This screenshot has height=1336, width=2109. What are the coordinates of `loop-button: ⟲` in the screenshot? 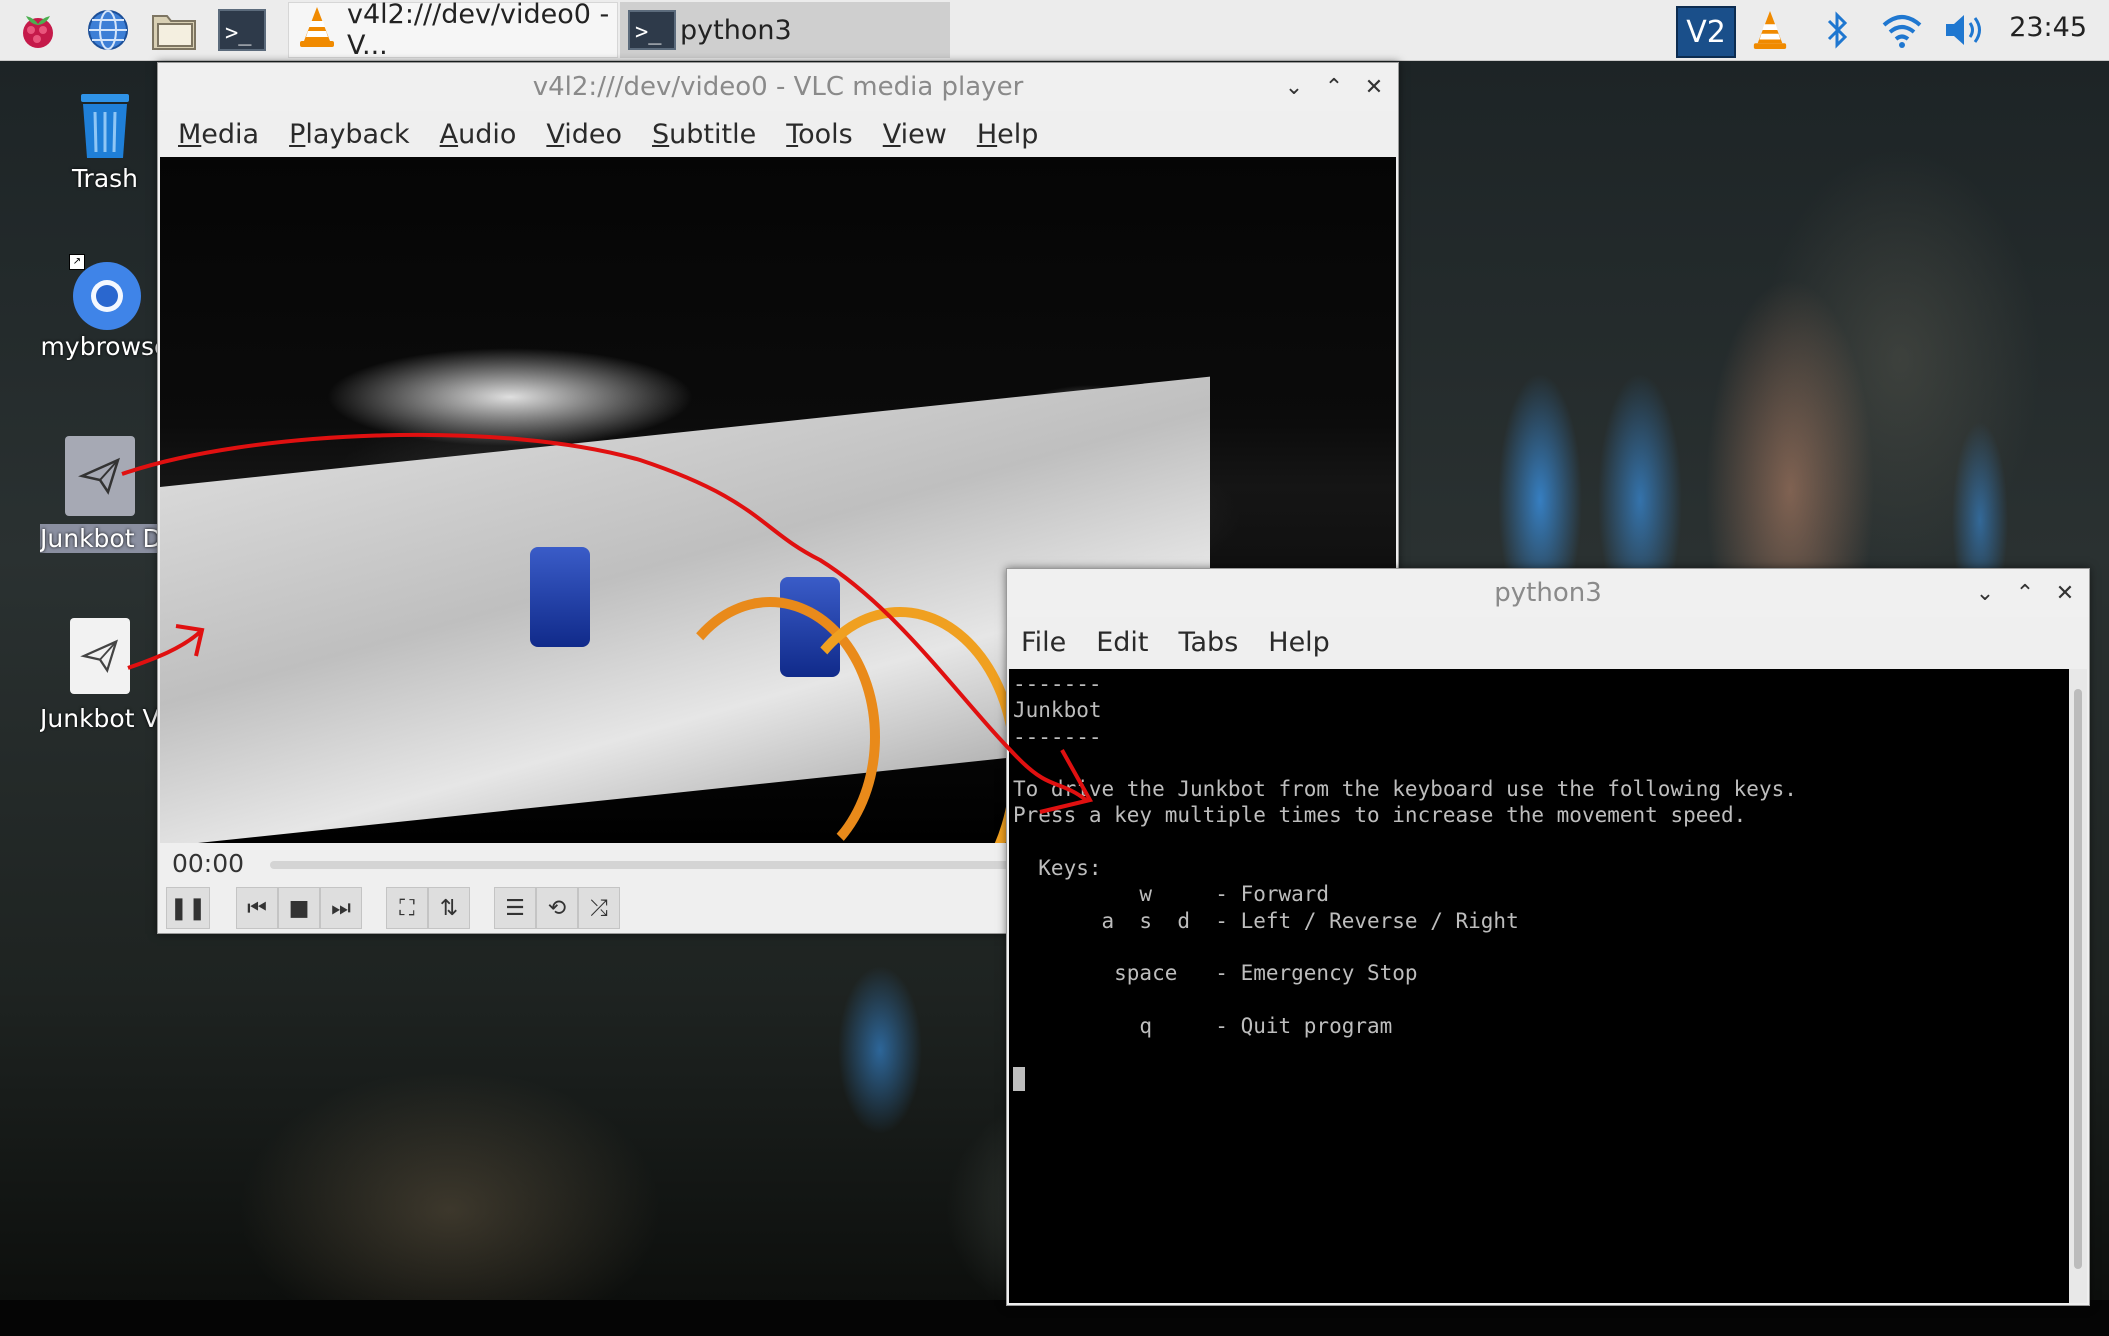 It's located at (557, 908).